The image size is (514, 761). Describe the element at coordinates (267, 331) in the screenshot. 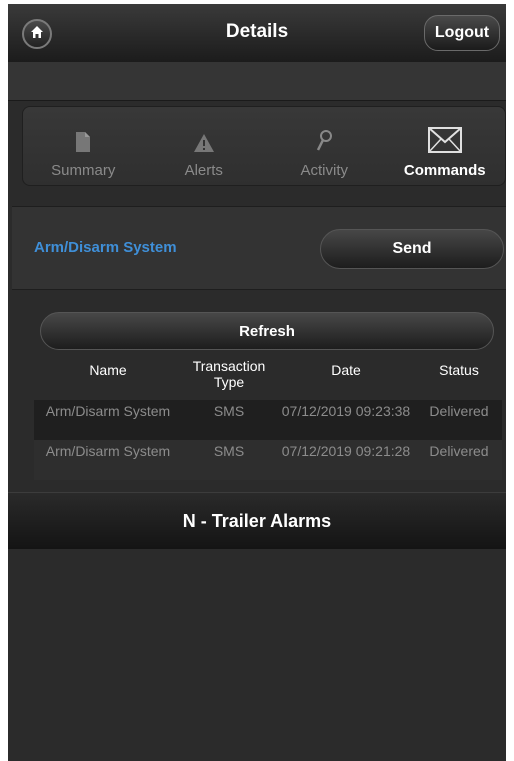

I see `refresh-button: Refresh` at that location.